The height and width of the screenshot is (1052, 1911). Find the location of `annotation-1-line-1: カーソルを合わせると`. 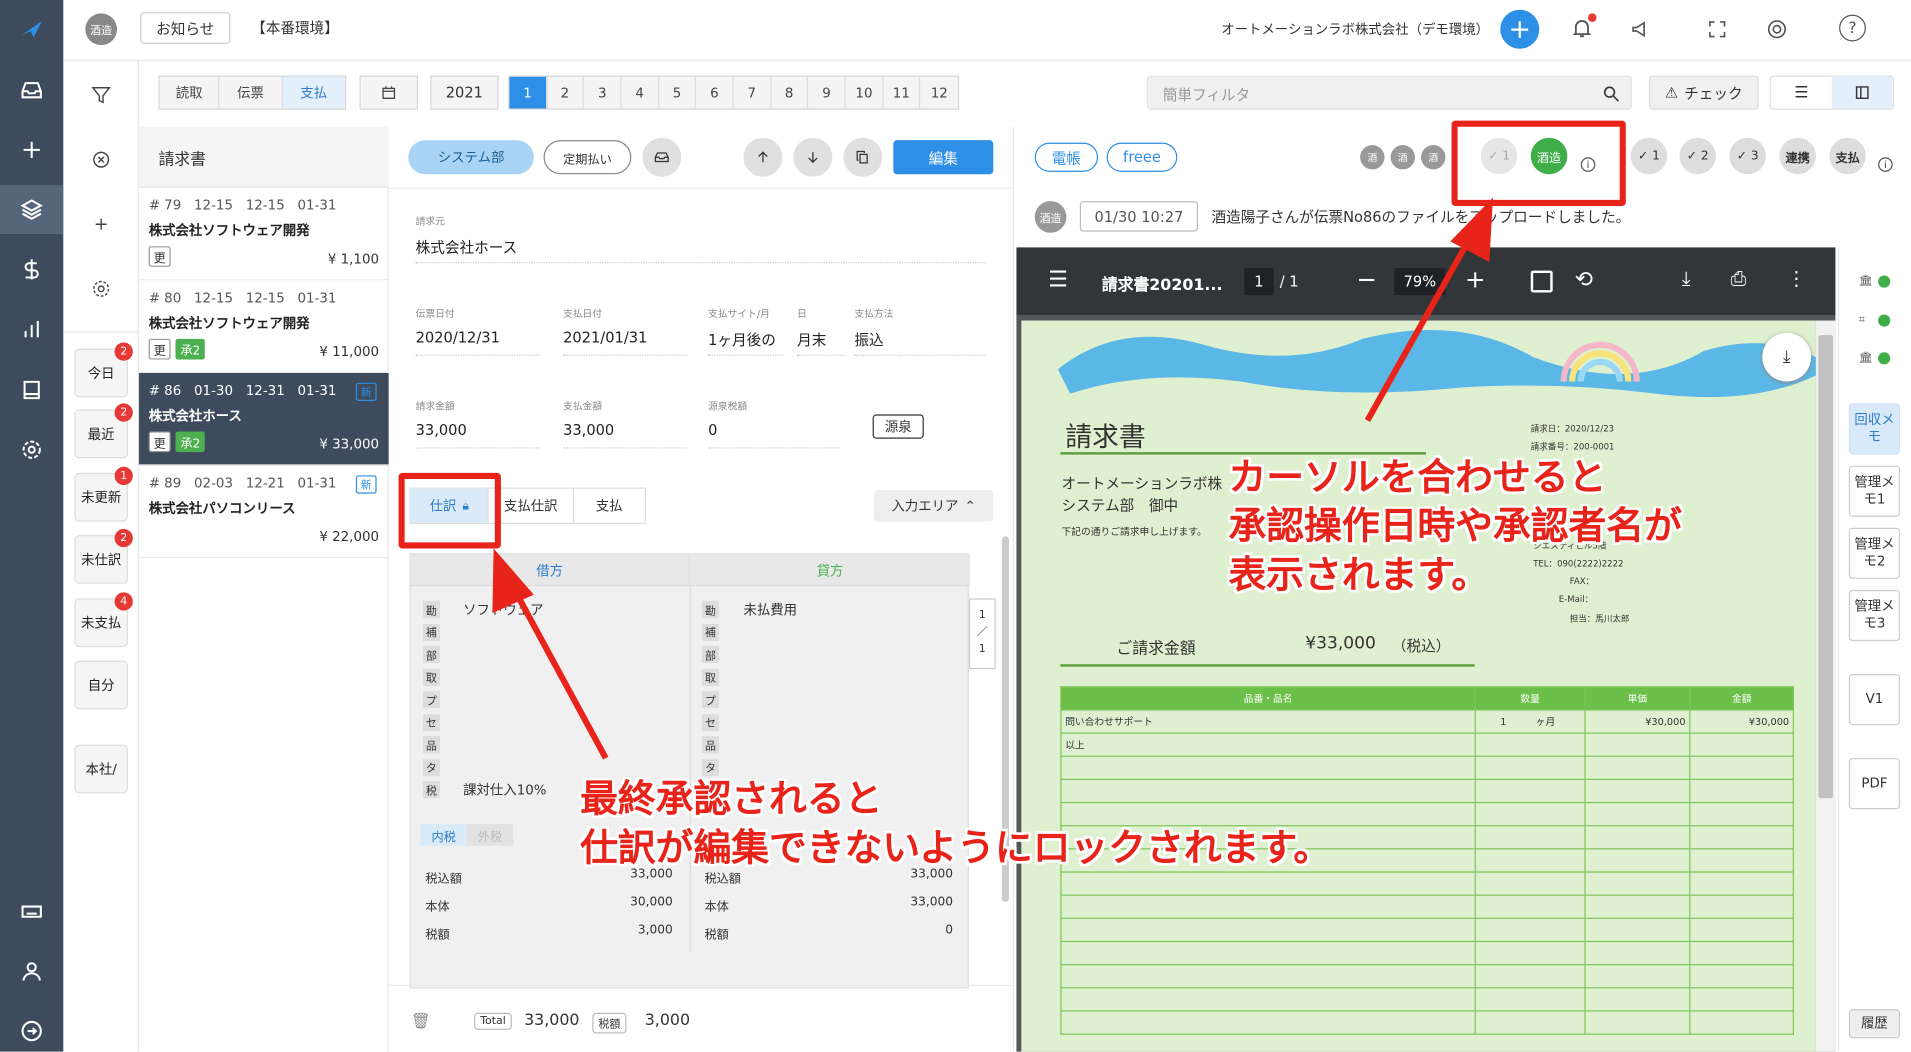

annotation-1-line-1: カーソルを合わせると is located at coordinates (1417, 477).